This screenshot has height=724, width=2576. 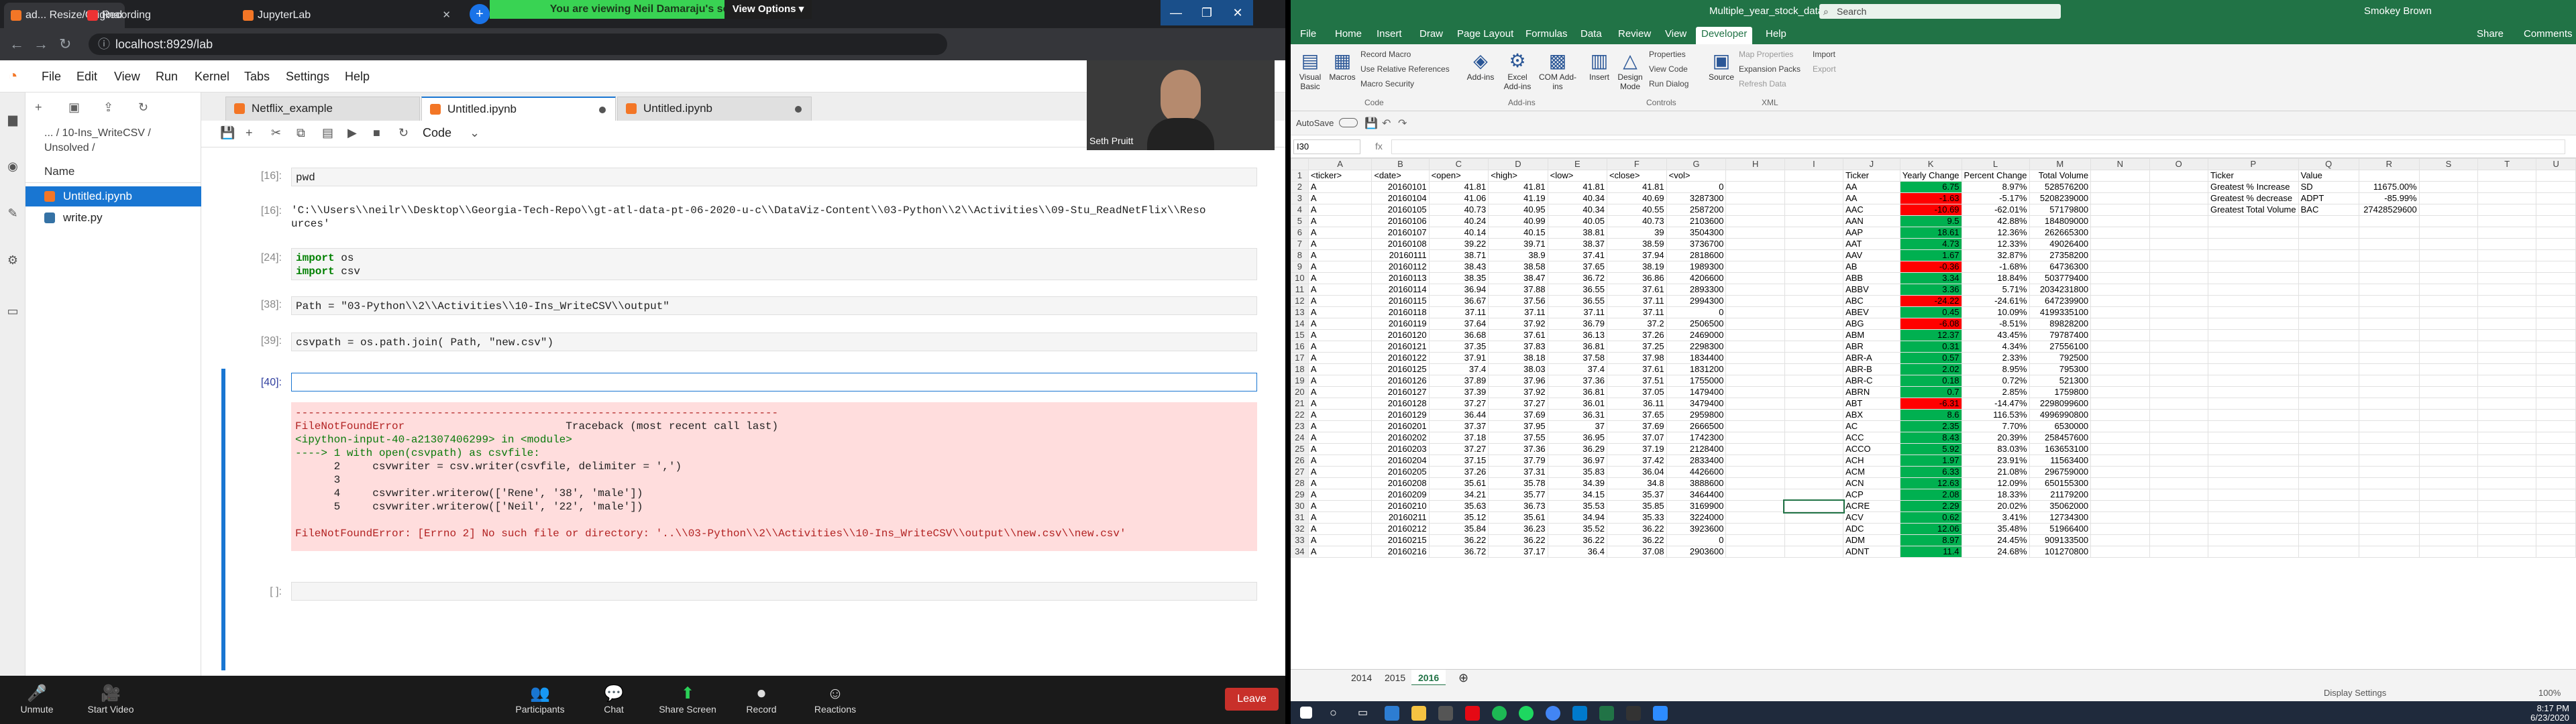 I want to click on row-header: 4, so click(x=1300, y=210).